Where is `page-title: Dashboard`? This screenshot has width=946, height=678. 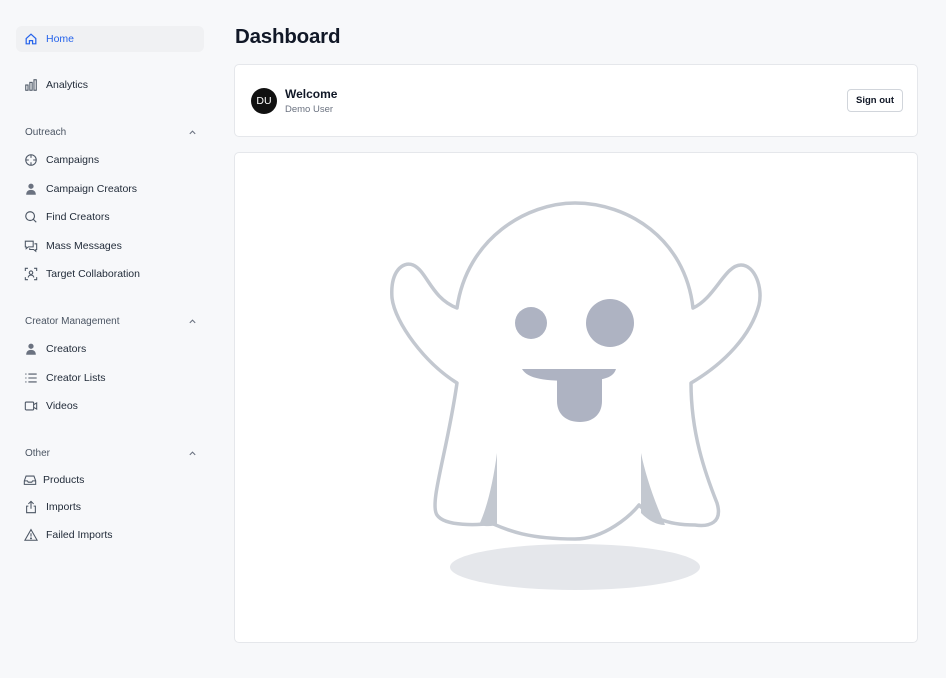 page-title: Dashboard is located at coordinates (288, 36).